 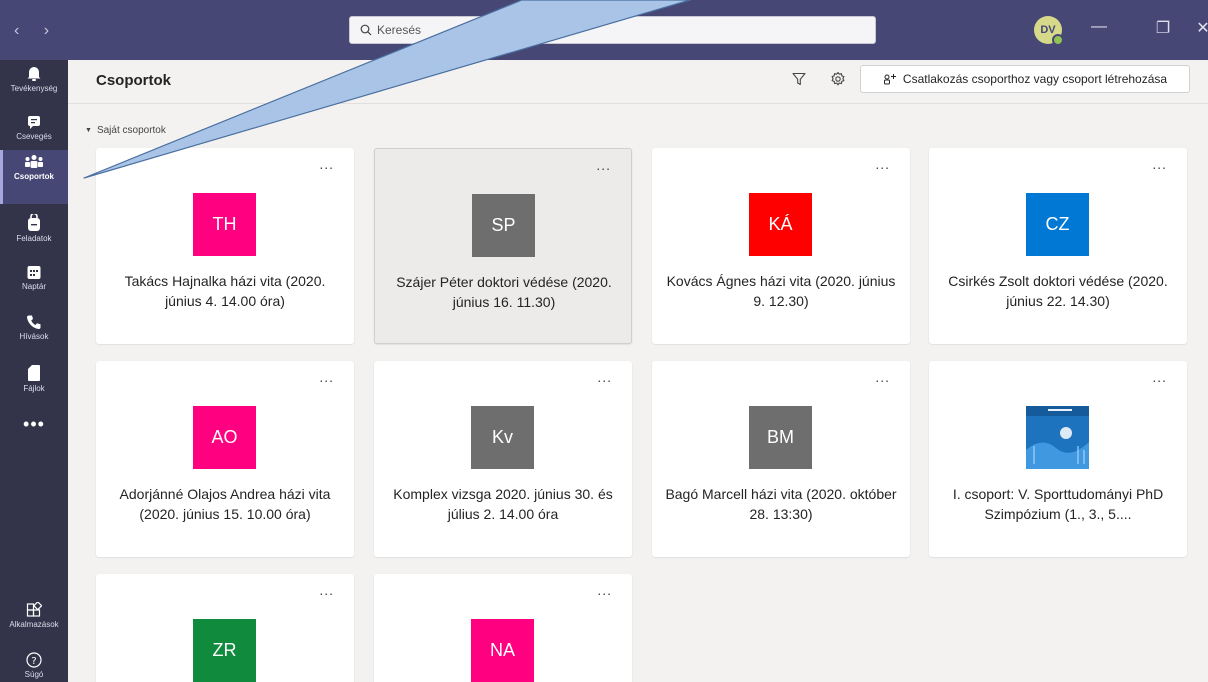 I want to click on rail-item-activity: Tevékenység, so click(x=34, y=87).